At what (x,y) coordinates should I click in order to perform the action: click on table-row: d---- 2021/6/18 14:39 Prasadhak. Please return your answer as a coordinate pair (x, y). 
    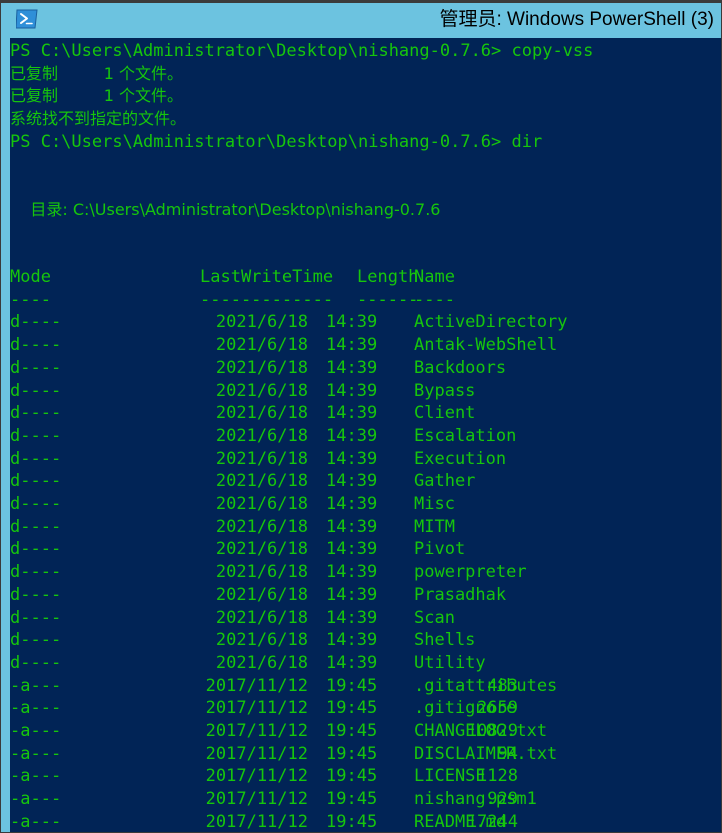
    Looking at the image, I should click on (365, 596).